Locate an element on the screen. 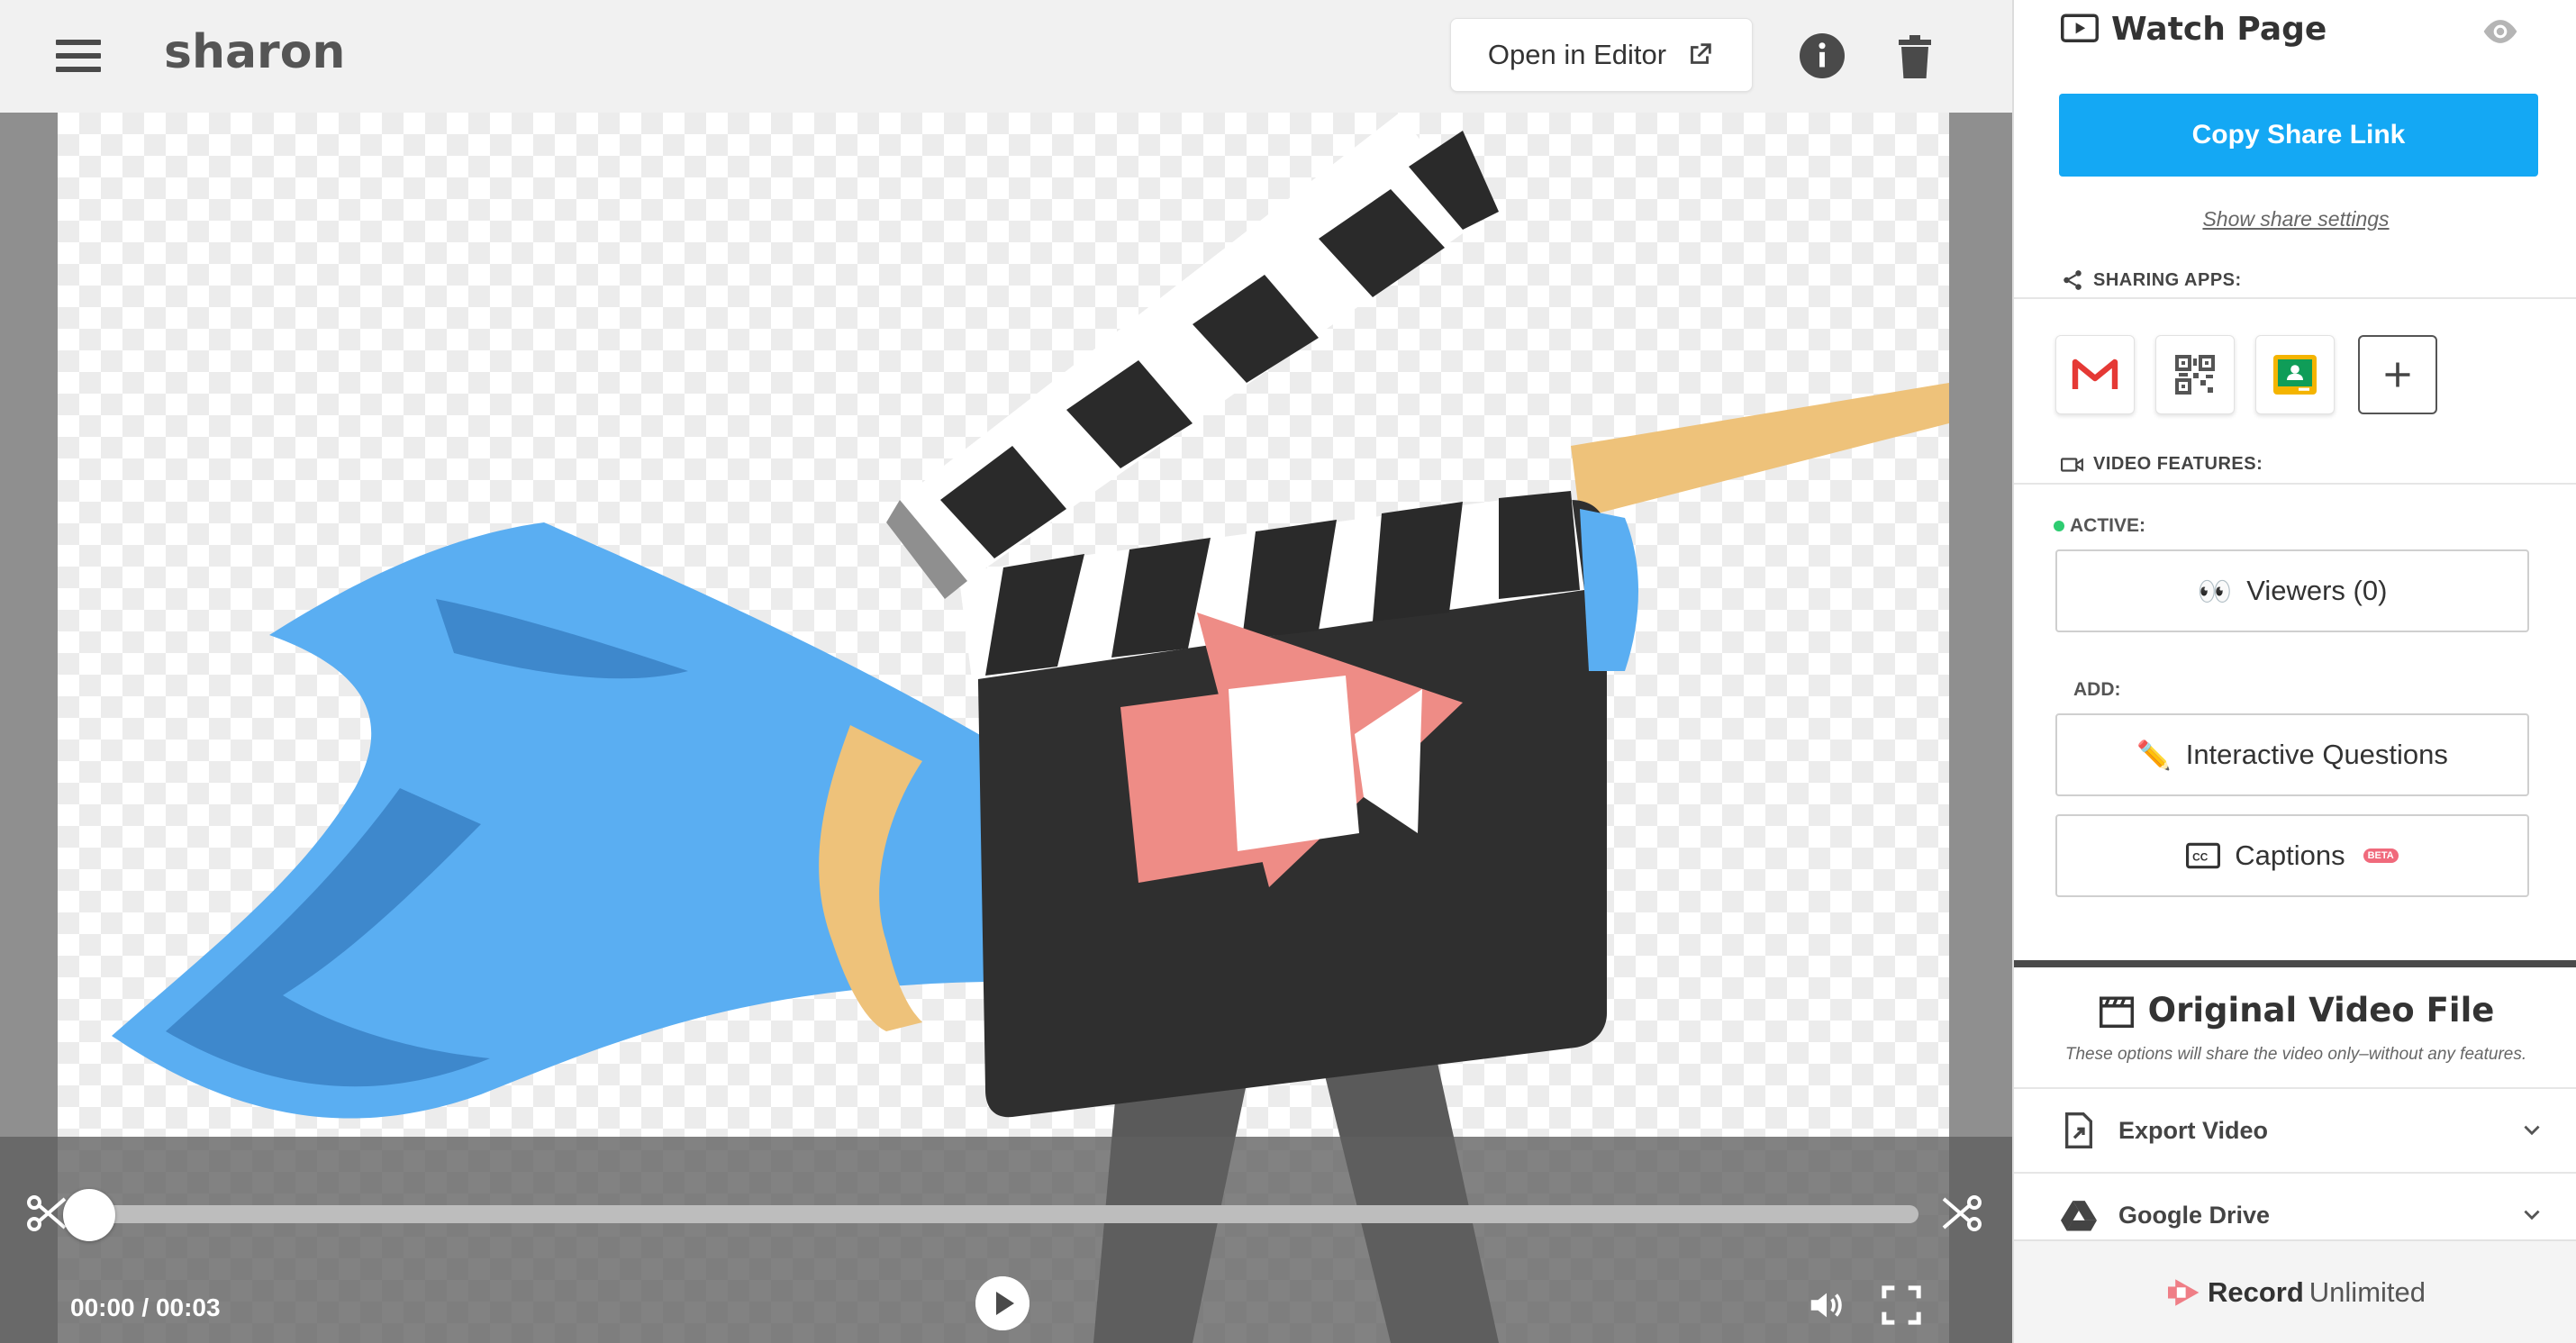  export-file-icon is located at coordinates (2078, 1130).